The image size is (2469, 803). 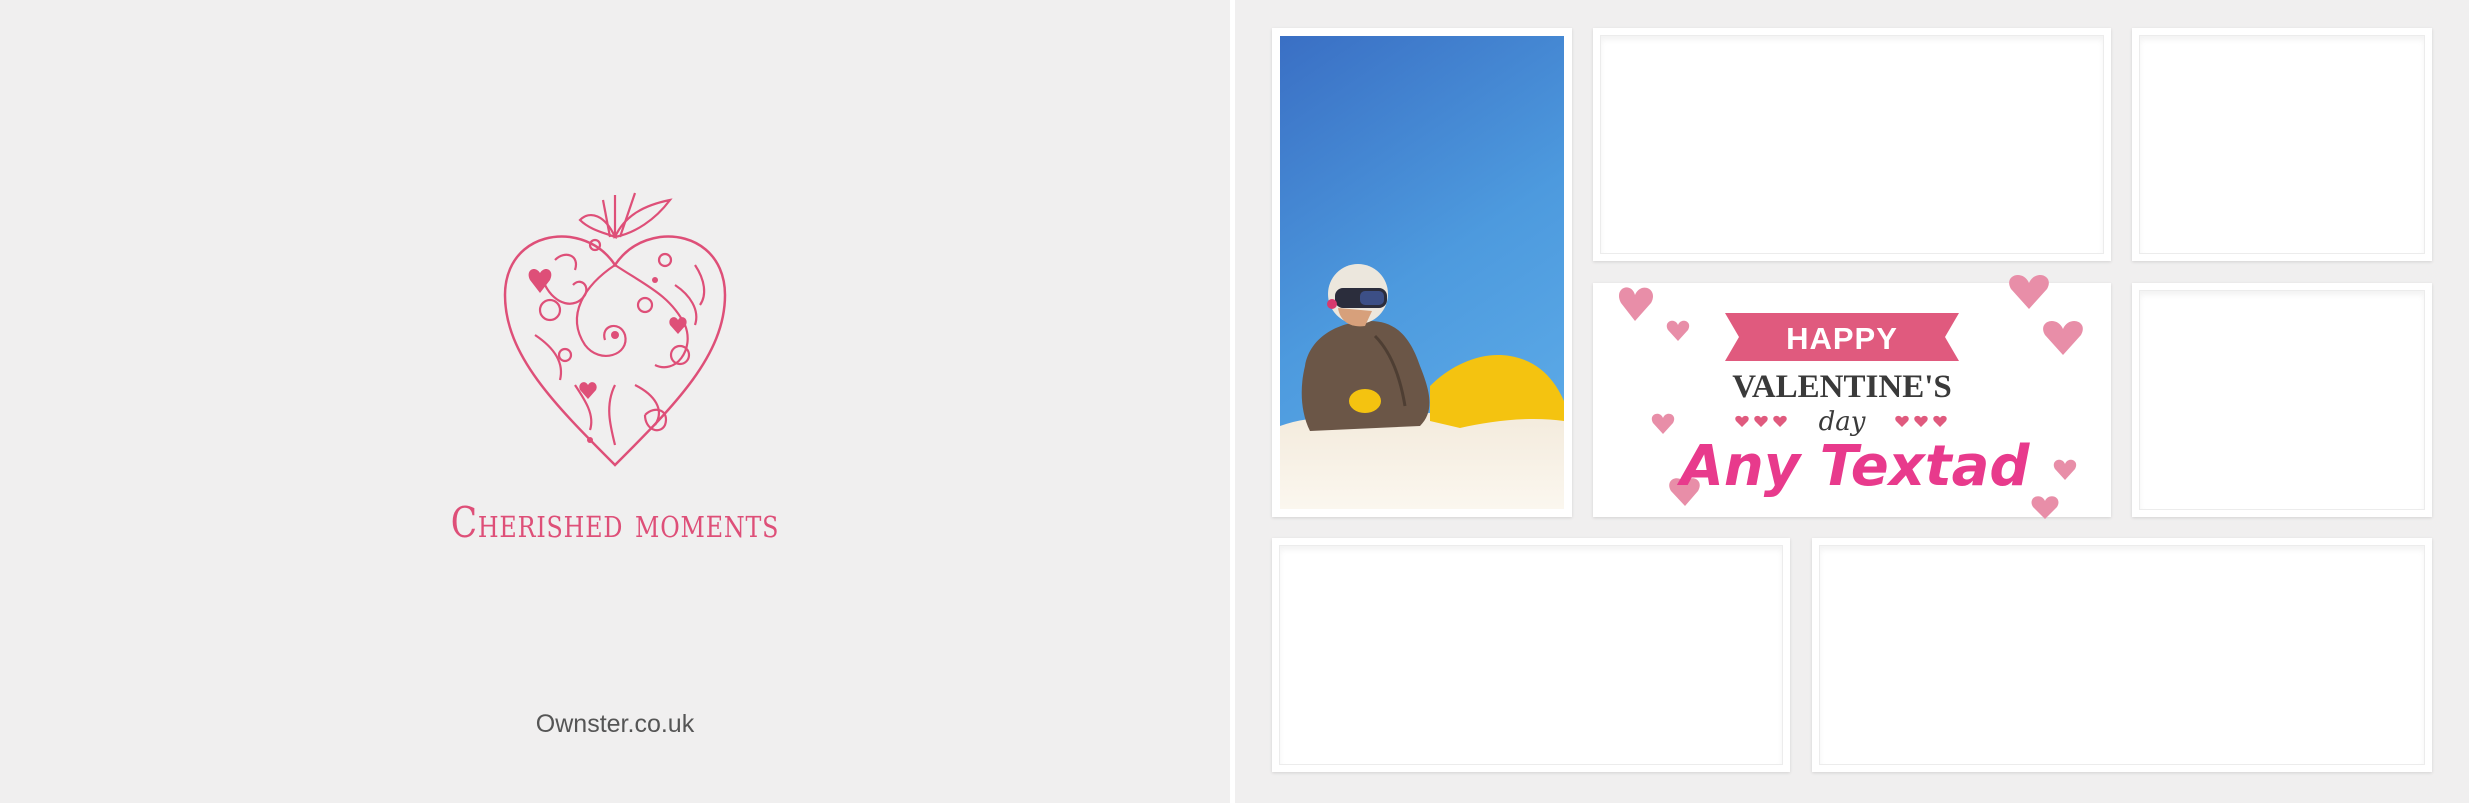 I want to click on valentine-card-frame: HAPPY VALENTINE'S day Any Textad, so click(x=1852, y=397).